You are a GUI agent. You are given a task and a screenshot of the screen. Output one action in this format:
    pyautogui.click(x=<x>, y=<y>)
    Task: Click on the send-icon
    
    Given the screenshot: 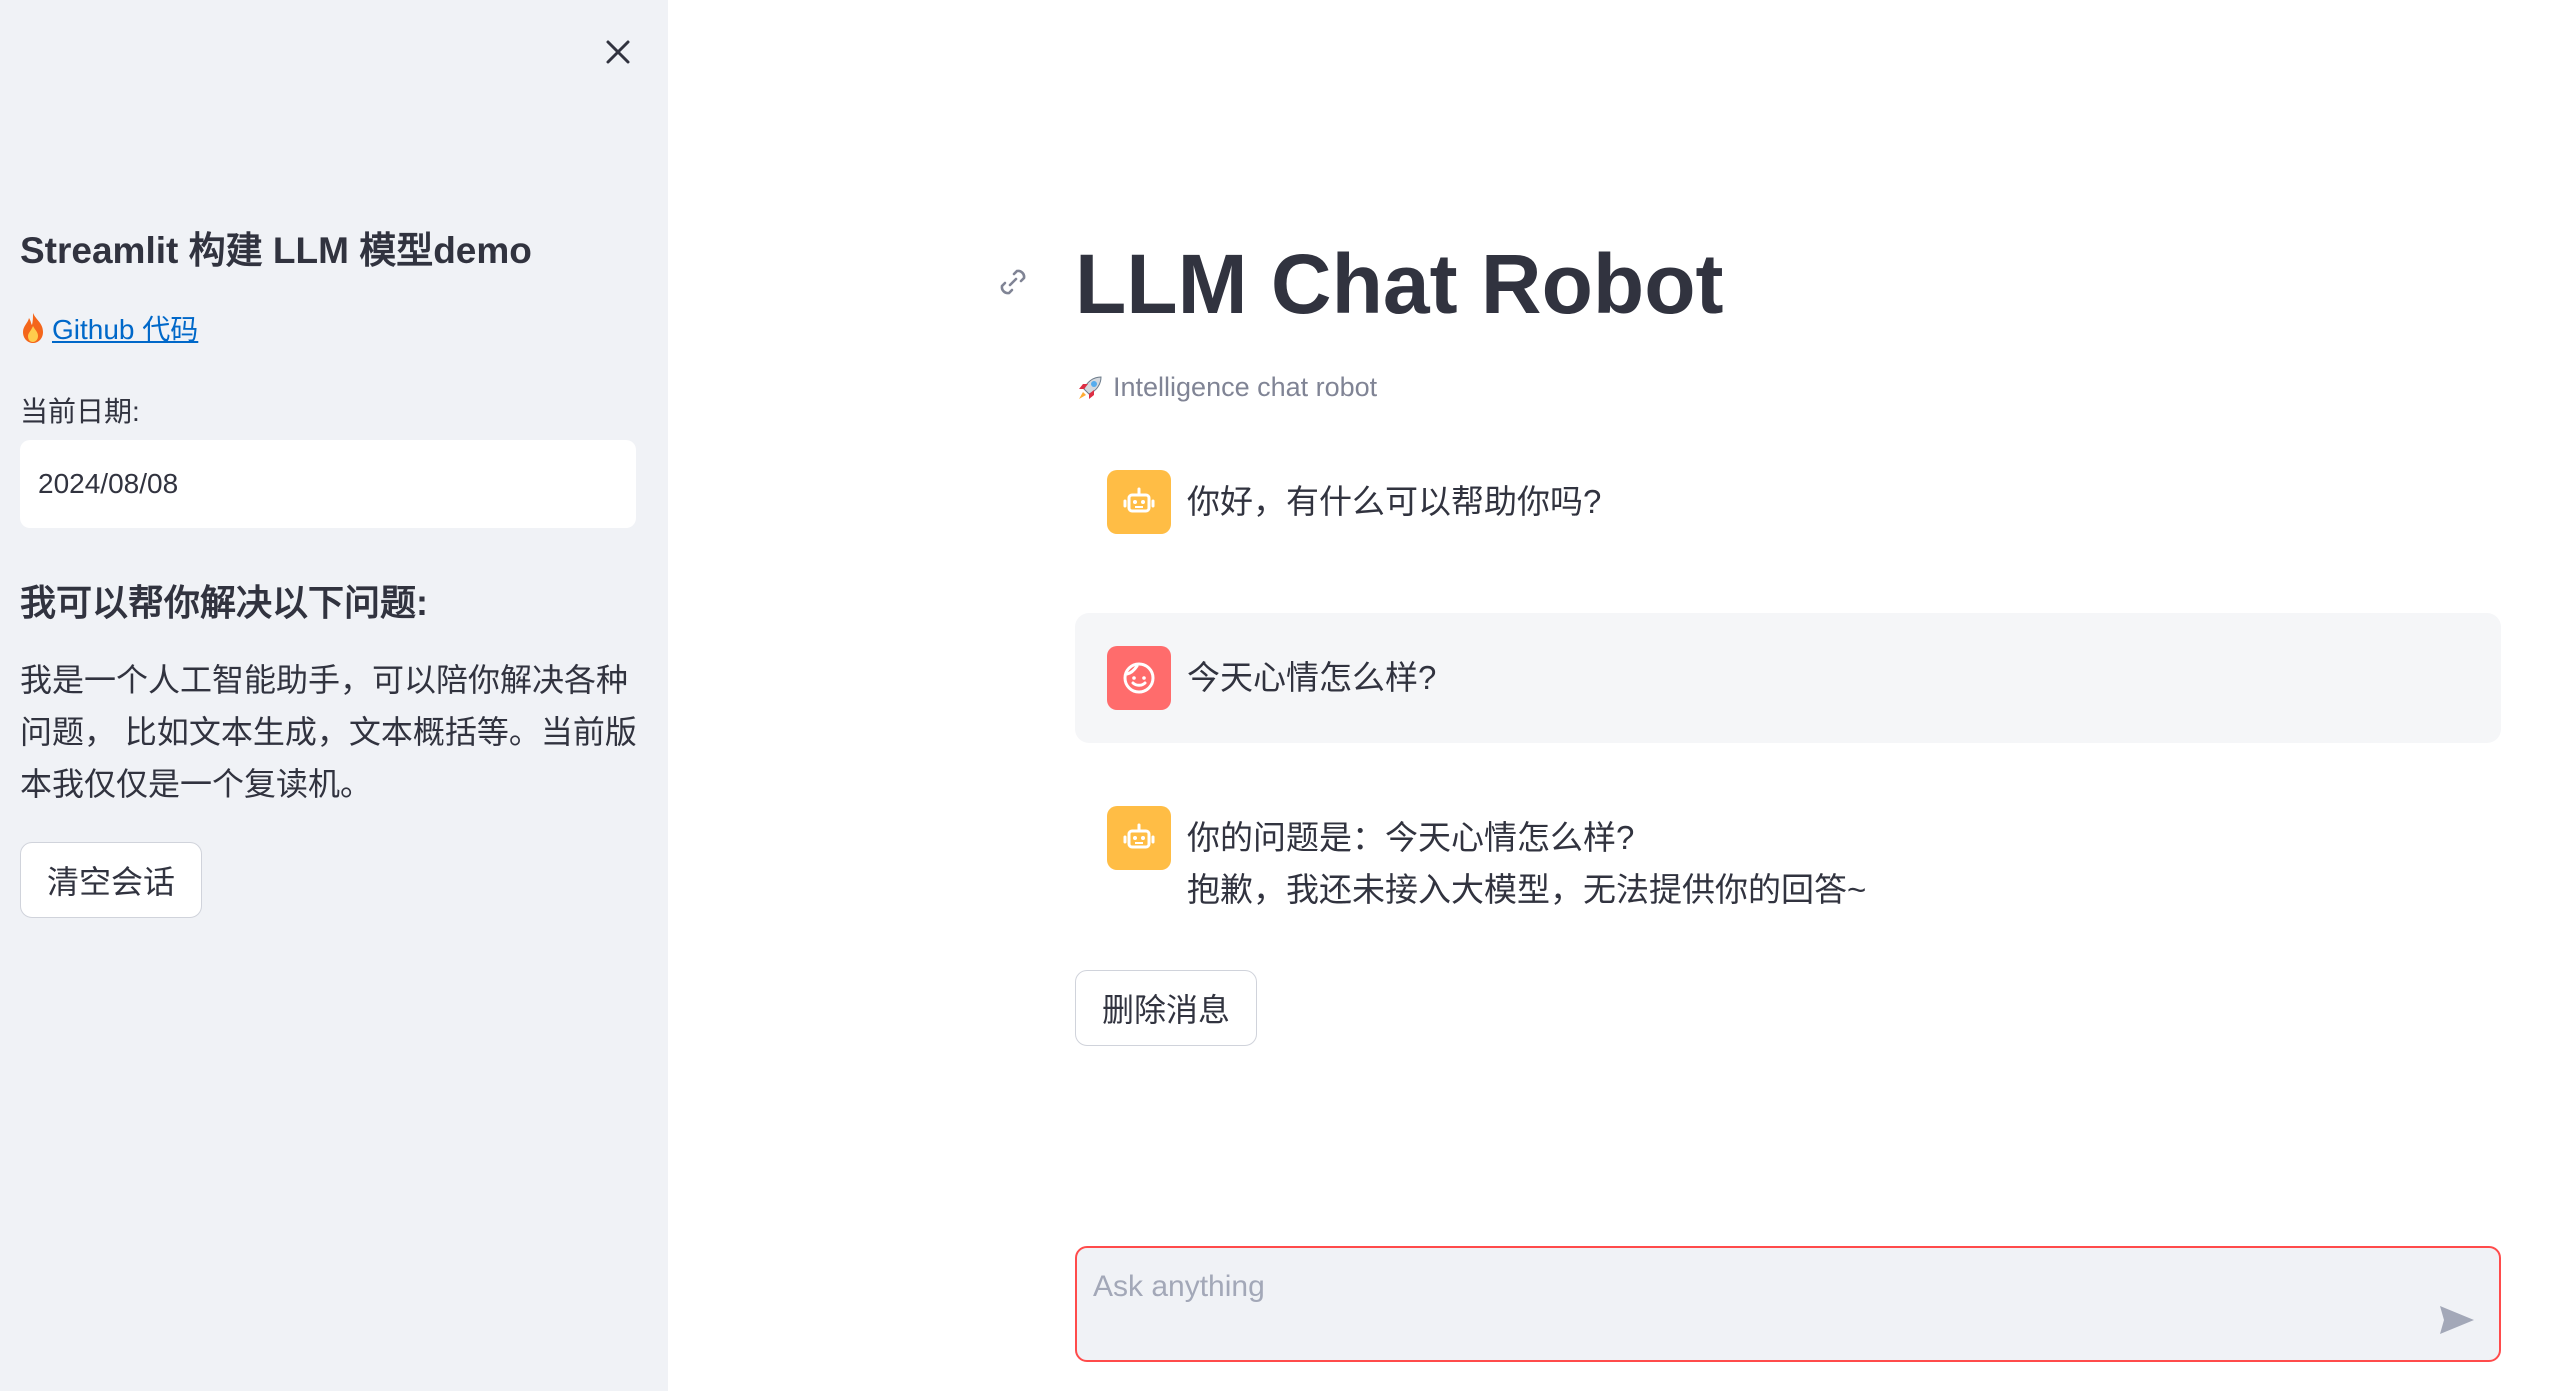 What is the action you would take?
    pyautogui.click(x=2457, y=1320)
    